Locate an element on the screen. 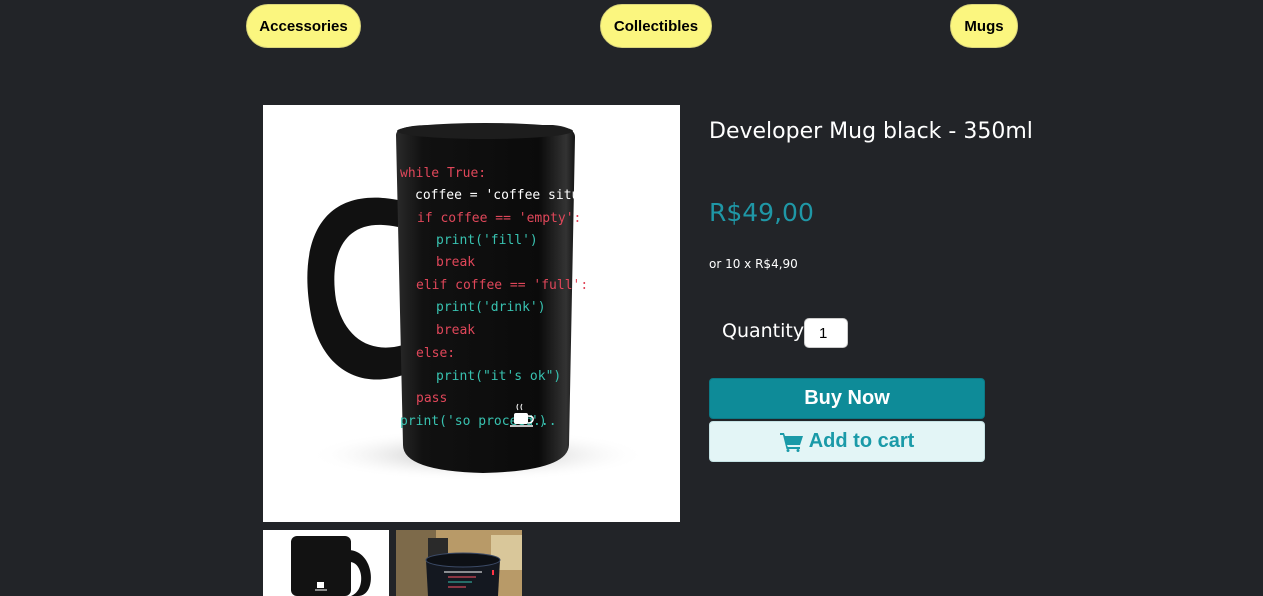  svg-text: while True: is located at coordinates (443, 173).